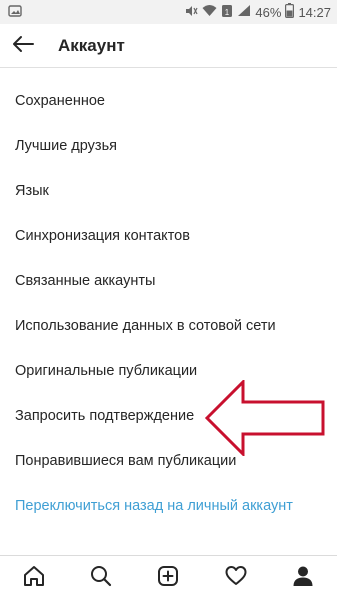  I want to click on tab-activity, so click(236, 578).